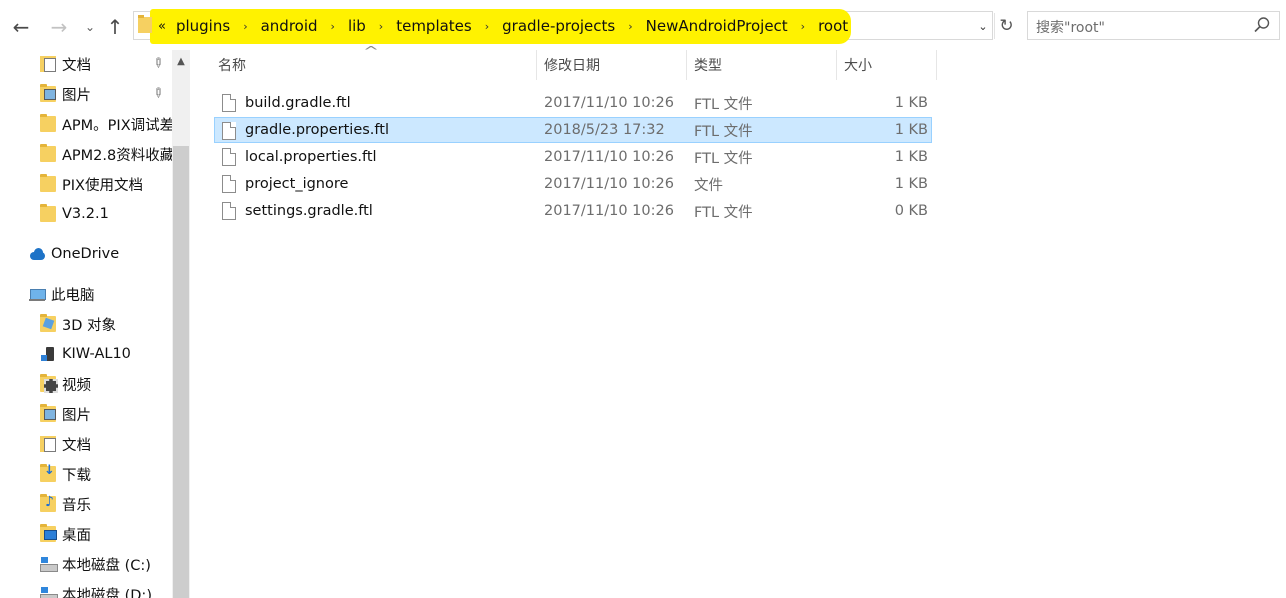 The width and height of the screenshot is (1286, 598). Describe the element at coordinates (717, 26) in the screenshot. I see `breadcrumb-newandroidproject: NewAndroidProject` at that location.